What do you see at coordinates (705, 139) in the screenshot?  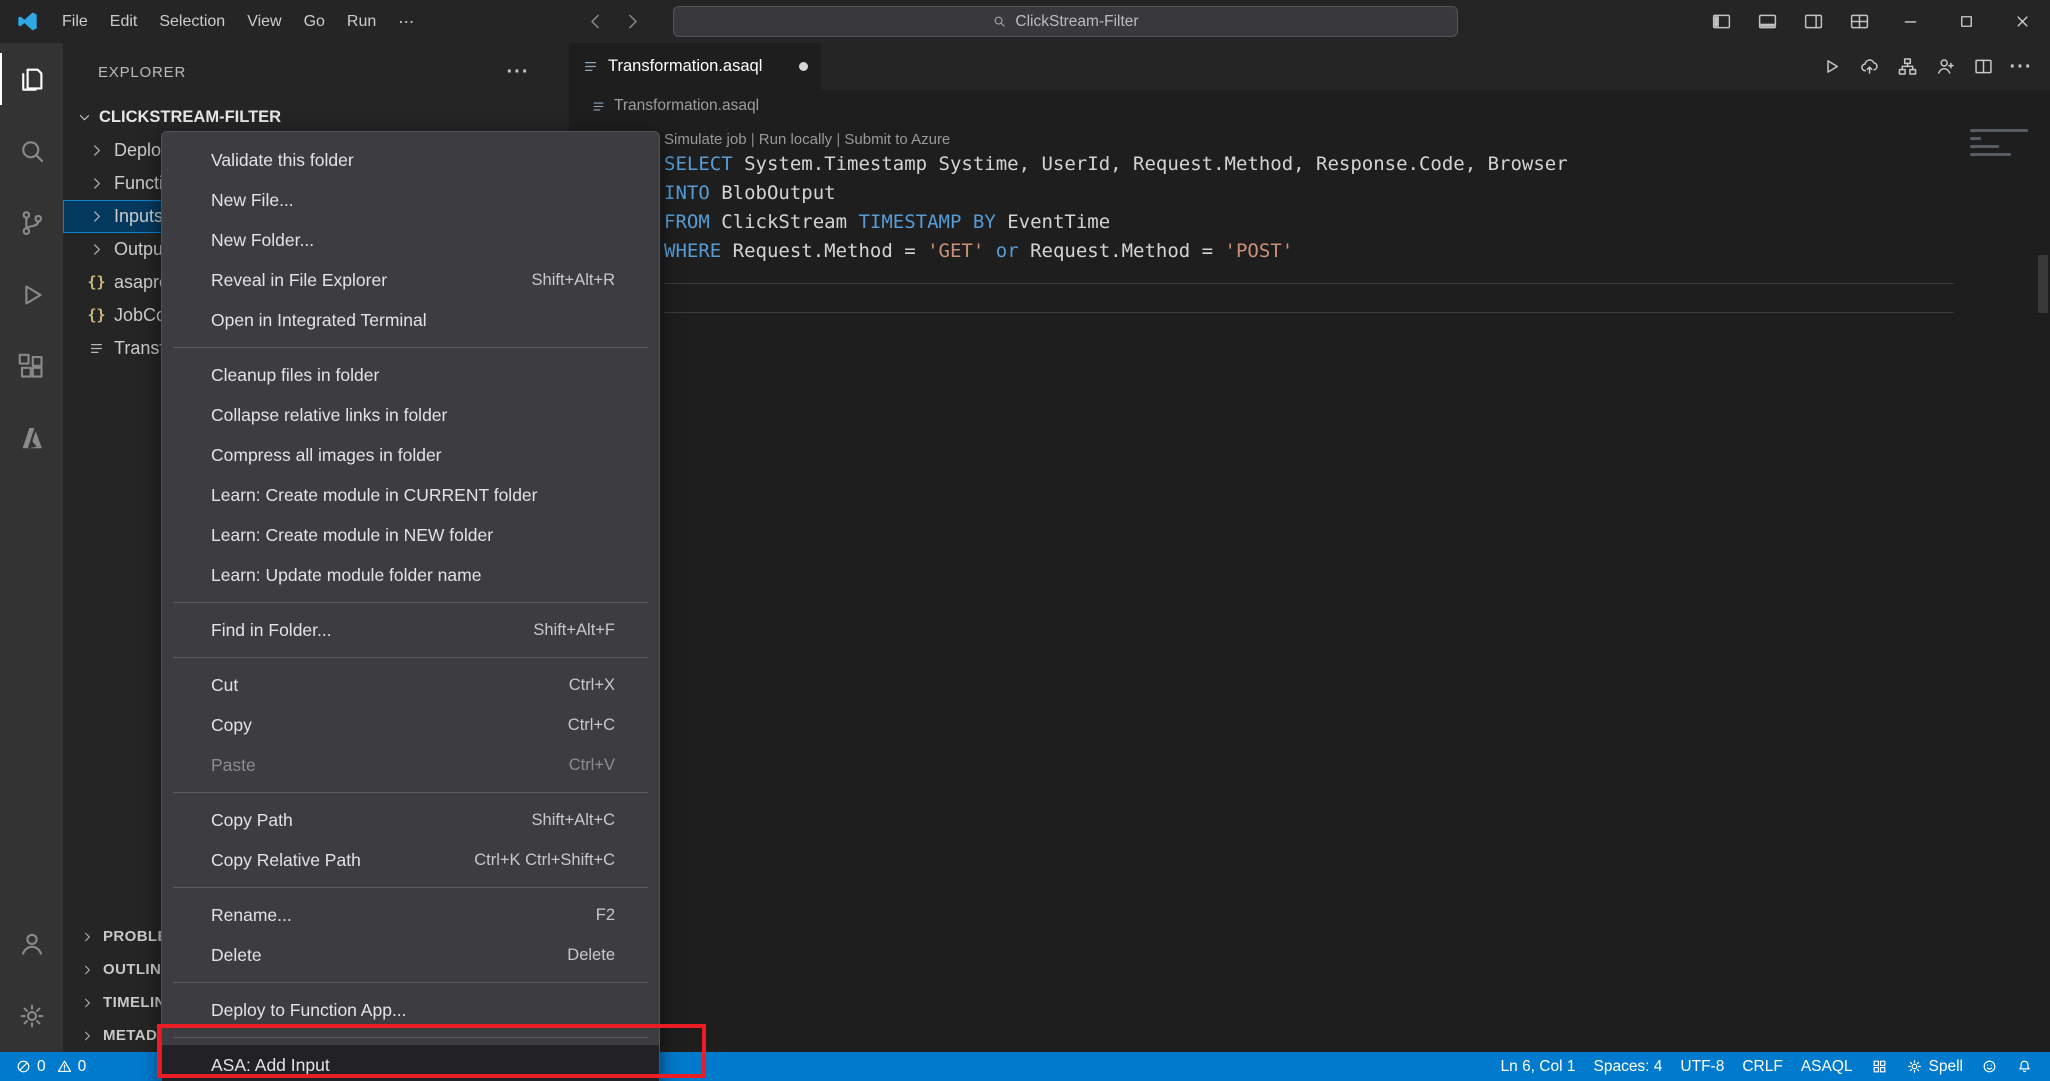 I see `codelens-link-simulate-job: Simulate job` at bounding box center [705, 139].